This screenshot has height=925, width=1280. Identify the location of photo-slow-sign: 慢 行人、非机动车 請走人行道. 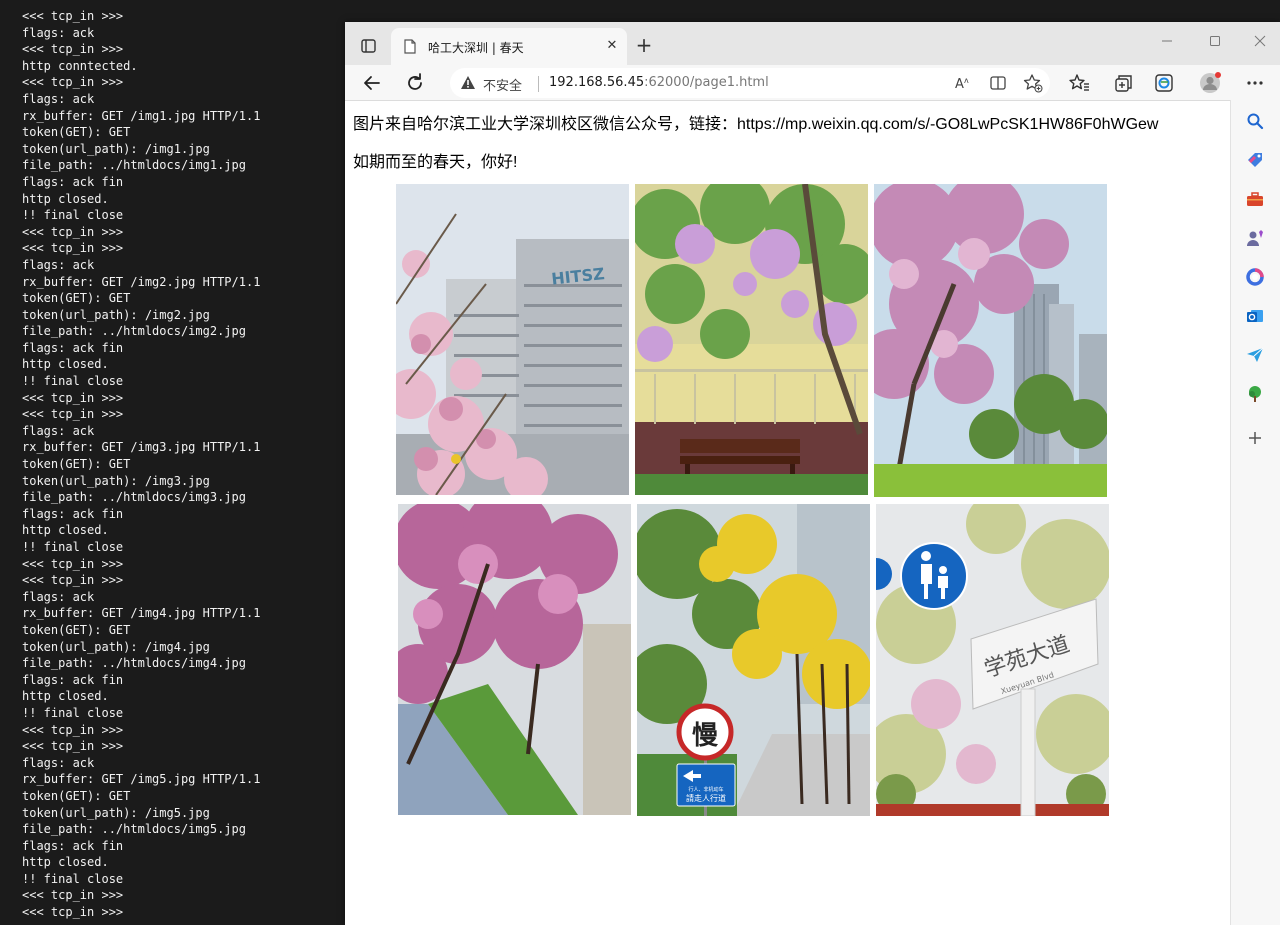
(753, 660).